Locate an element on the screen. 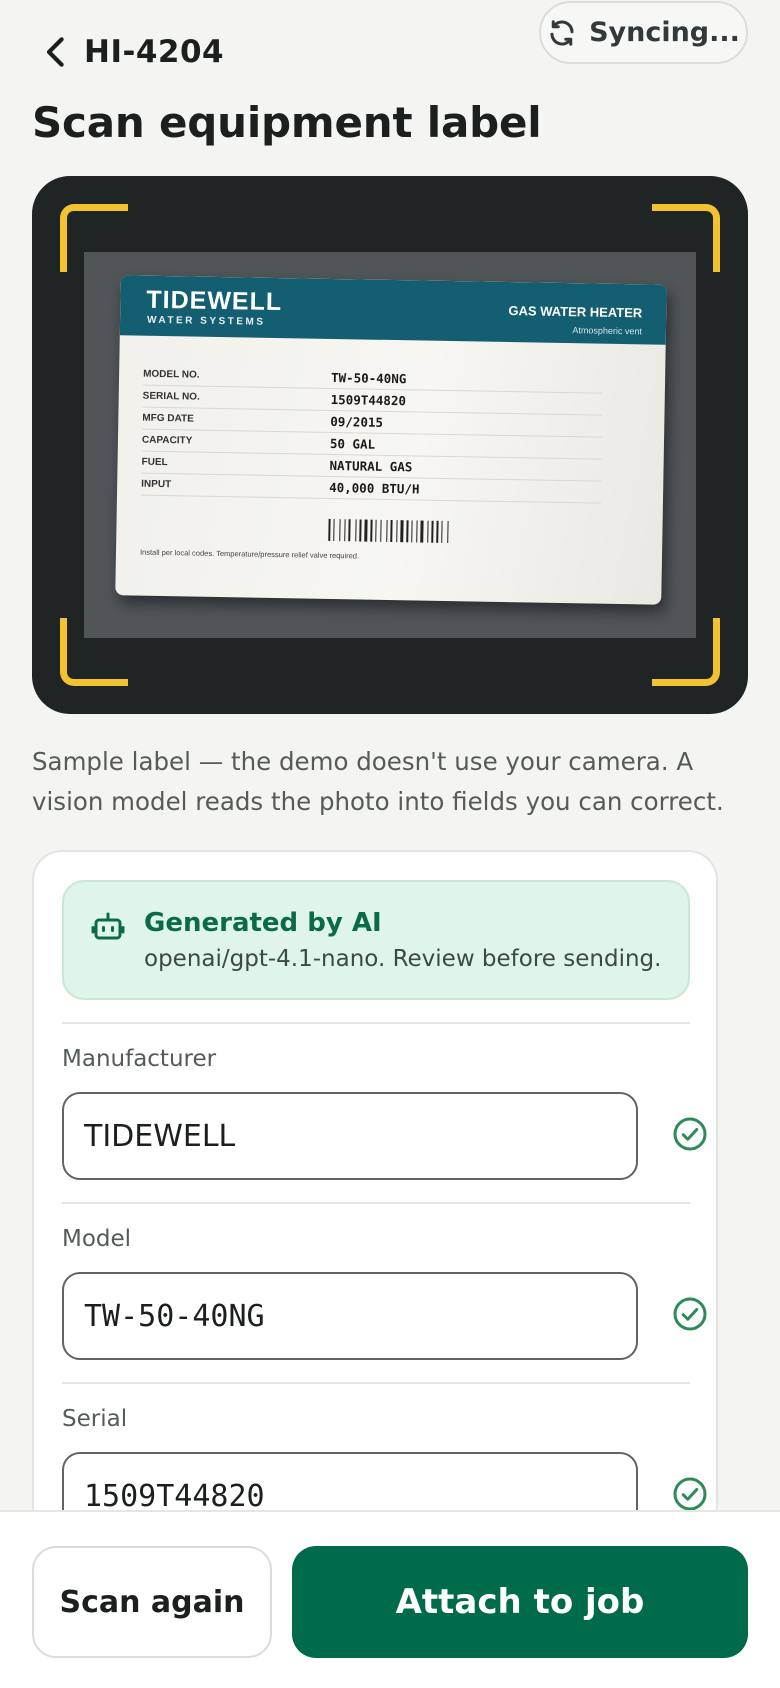  scan-again-button: Scan again is located at coordinates (152, 1602).